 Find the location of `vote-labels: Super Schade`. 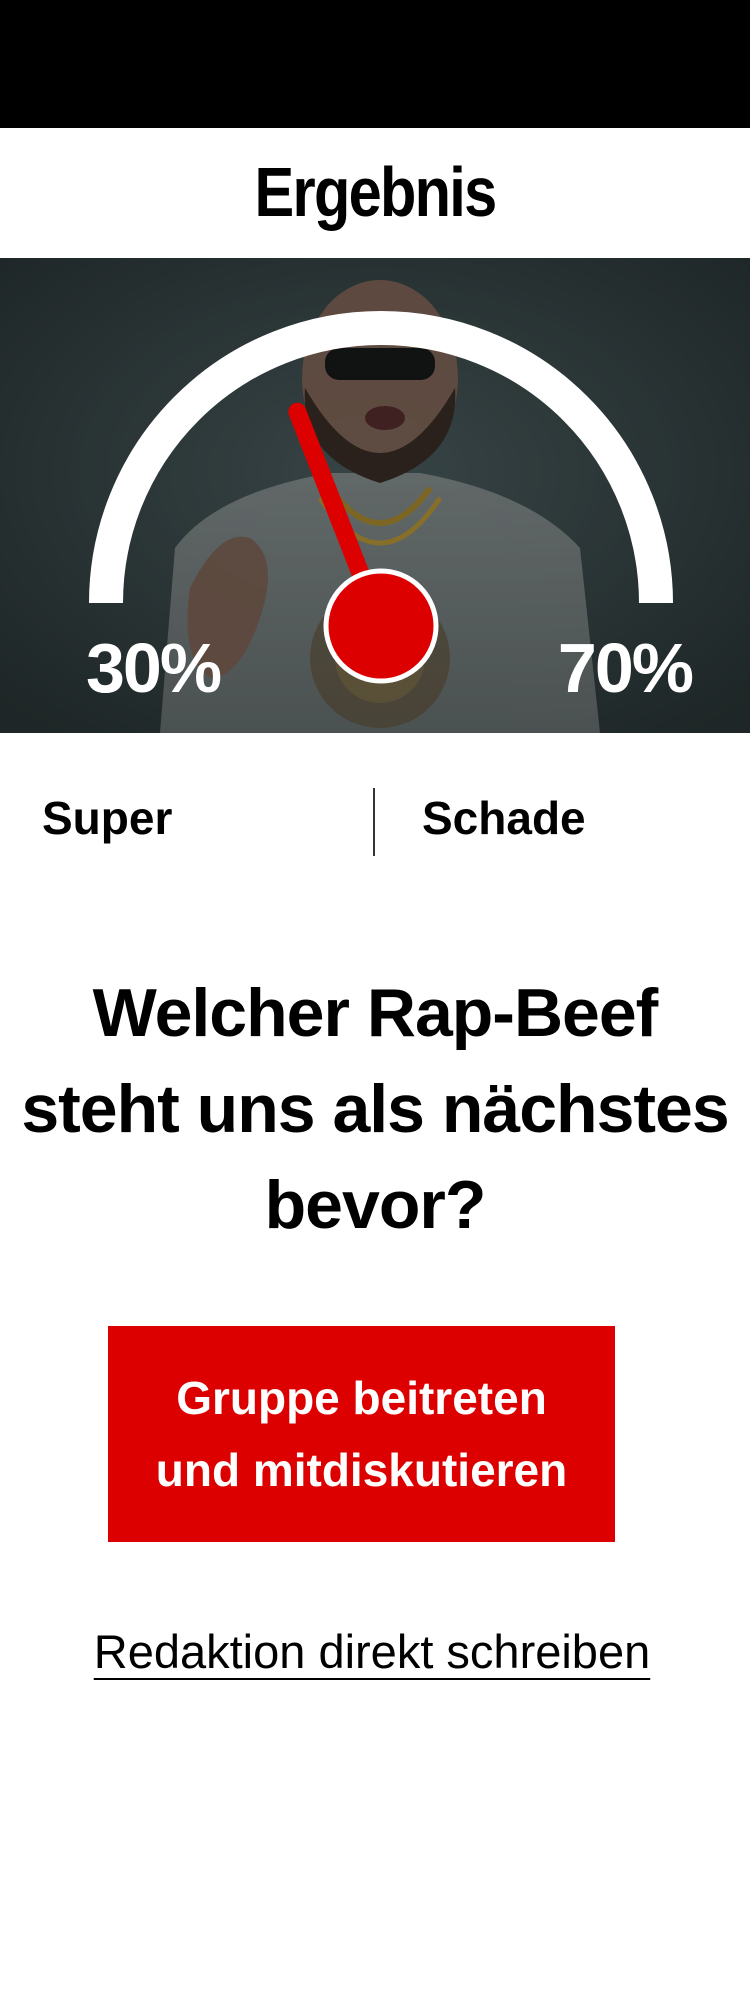

vote-labels: Super Schade is located at coordinates (375, 824).